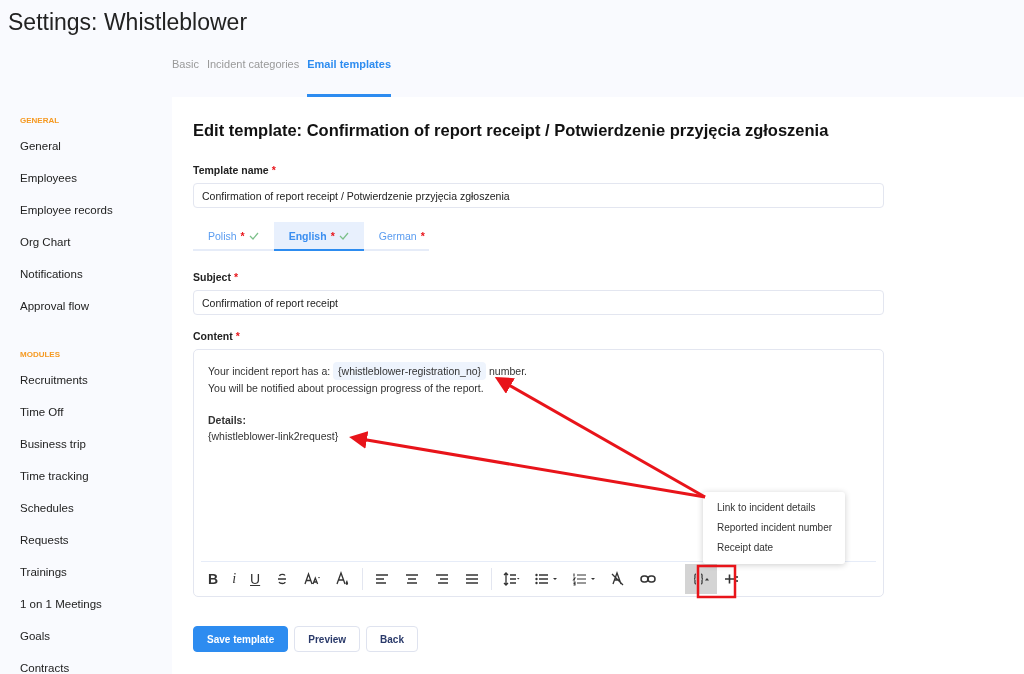  I want to click on editor-text: You will be notified about processign progress of the report., so click(346, 388).